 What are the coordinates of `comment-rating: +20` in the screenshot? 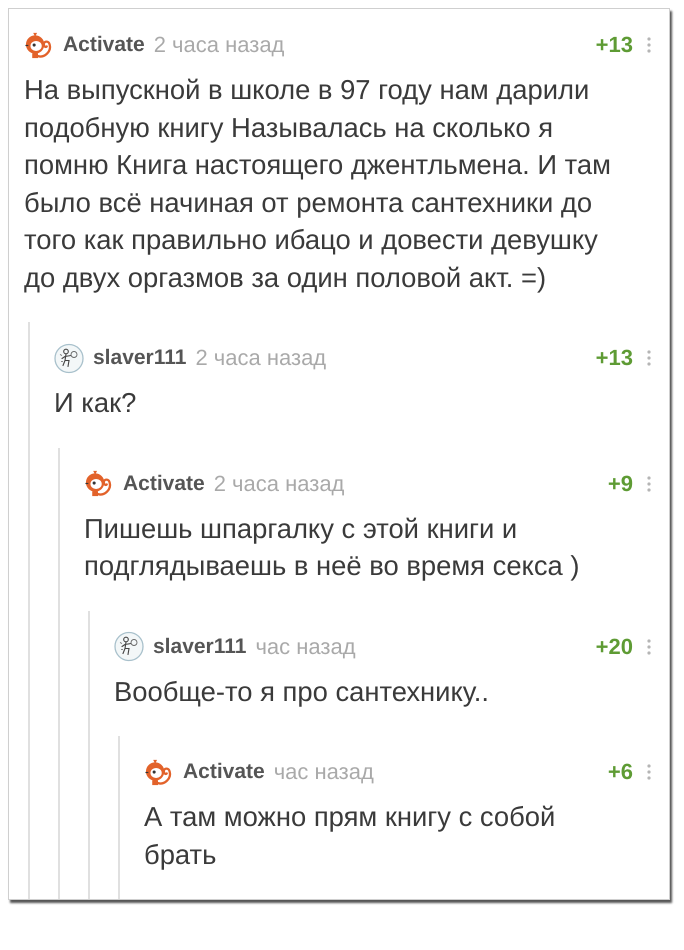 It's located at (614, 647).